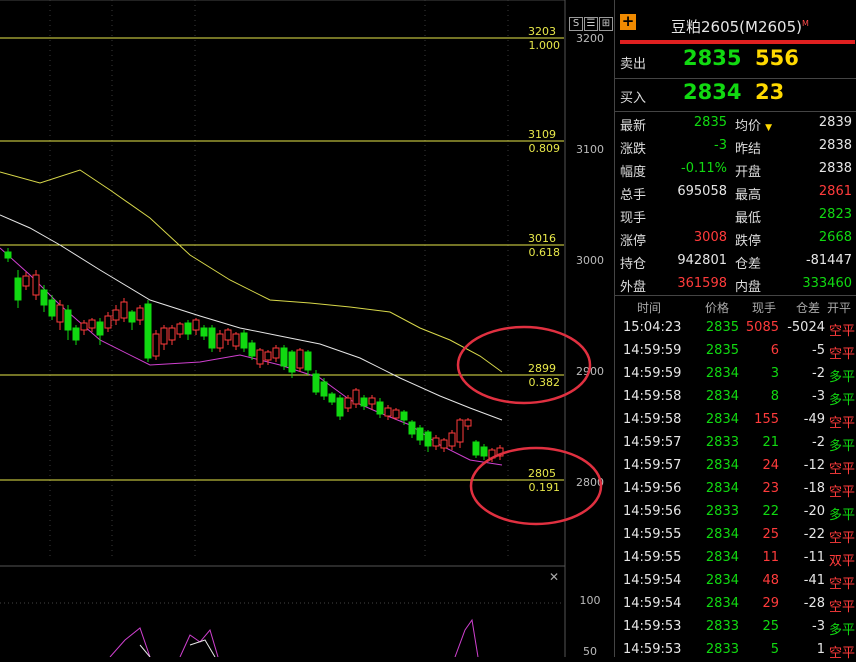  I want to click on tick-row: 14:59:59 2835 6 -5 空平, so click(735, 351).